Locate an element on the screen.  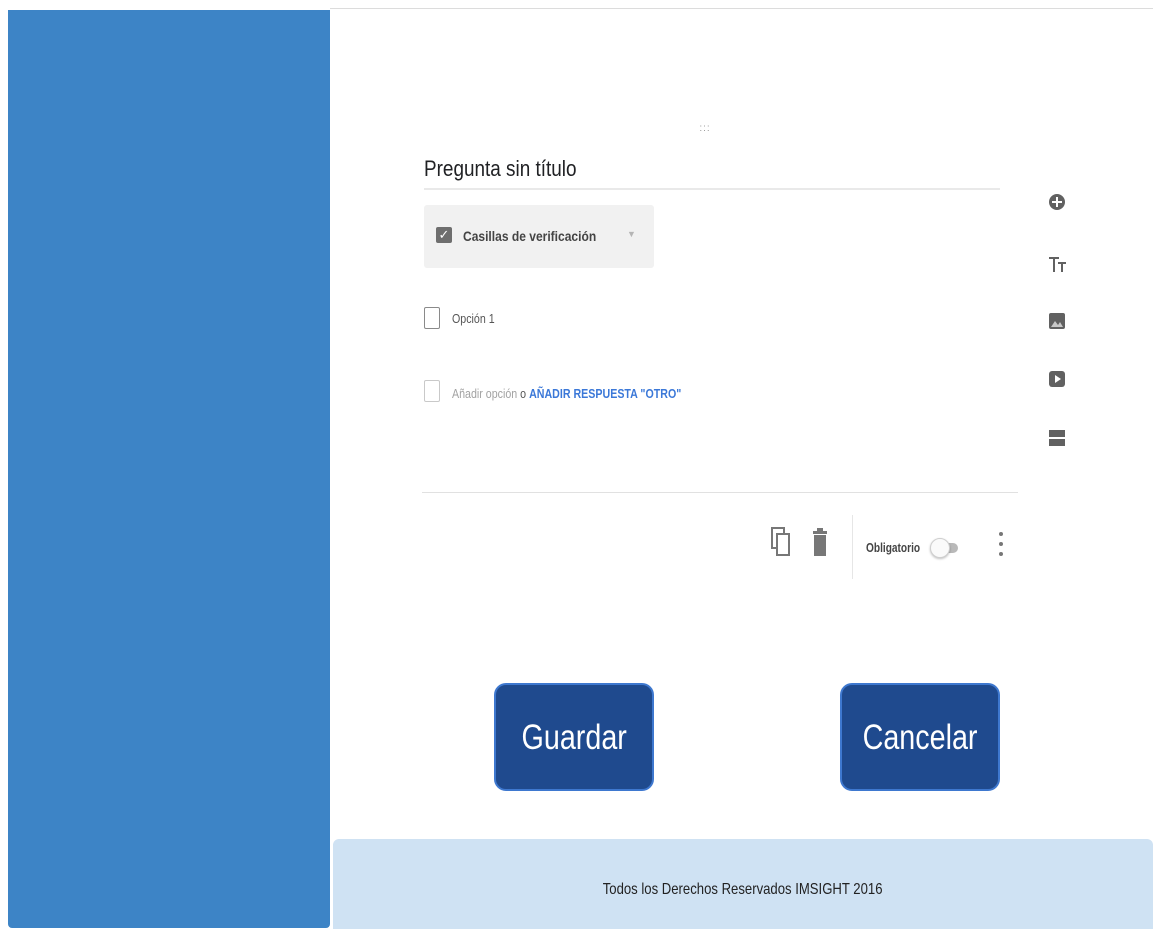
option-1-checkbox is located at coordinates (432, 318).